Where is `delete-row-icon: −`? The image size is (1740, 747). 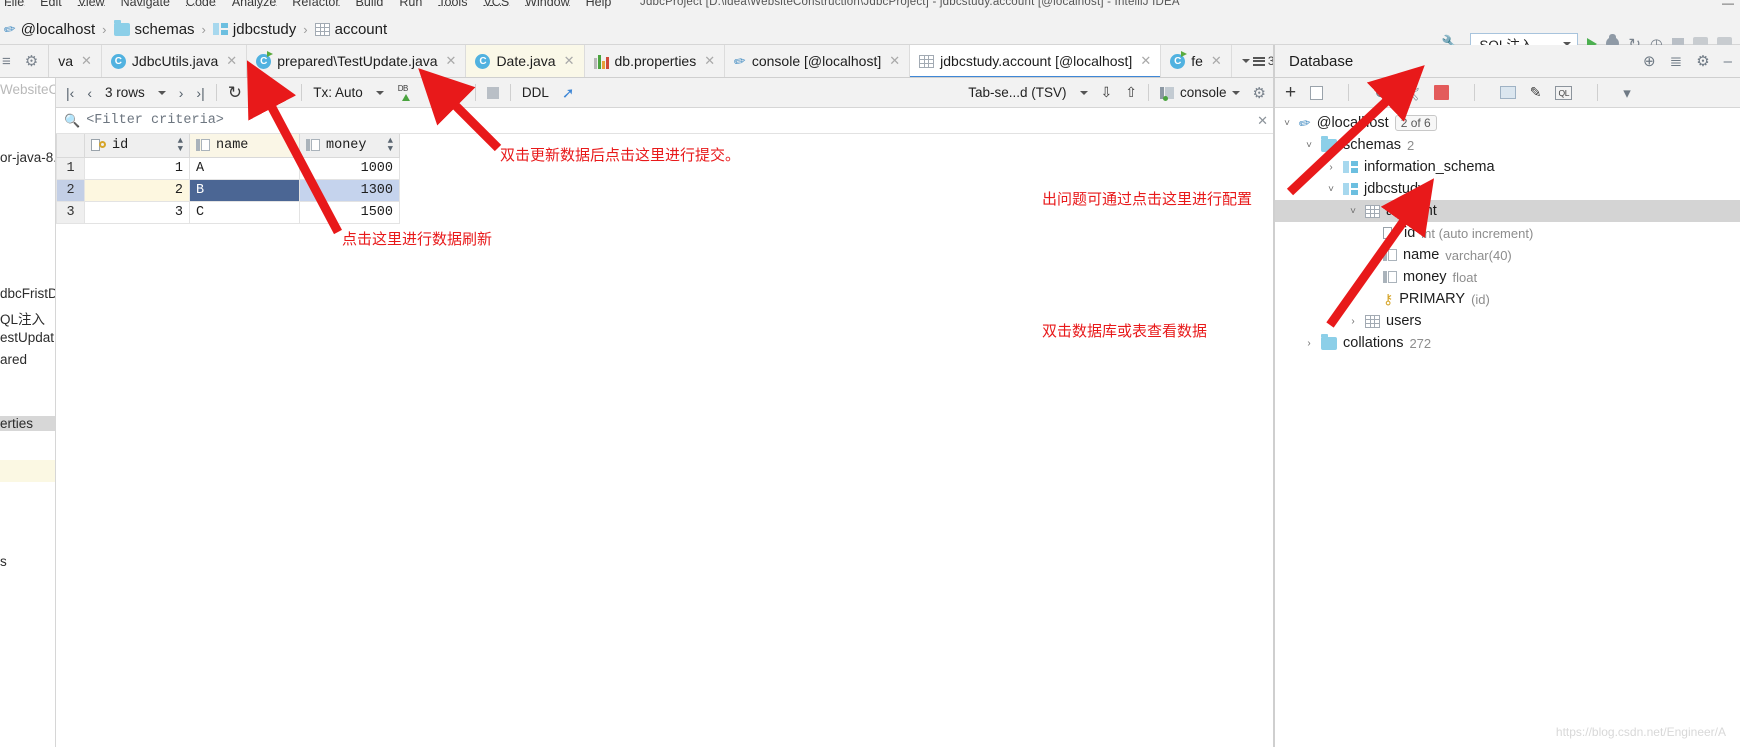 delete-row-icon: − is located at coordinates (284, 92).